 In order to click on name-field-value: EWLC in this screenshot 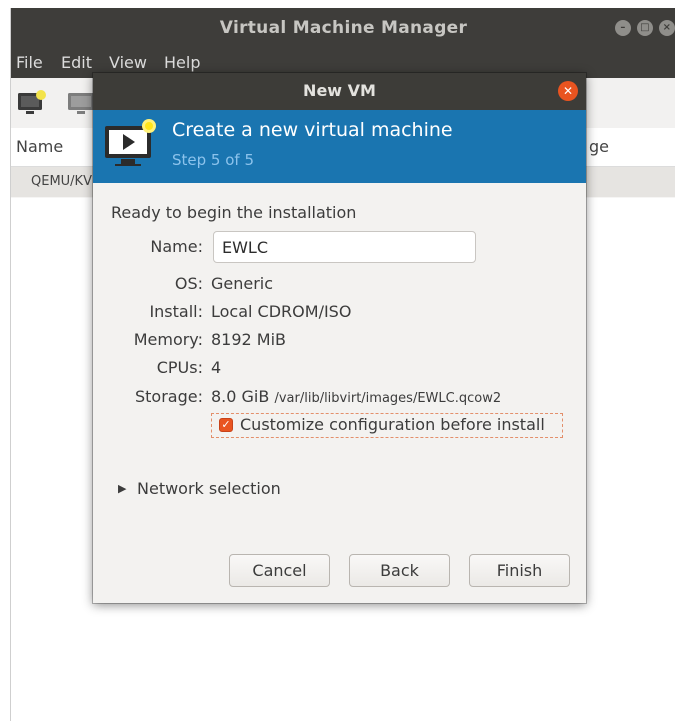, I will do `click(245, 247)`.